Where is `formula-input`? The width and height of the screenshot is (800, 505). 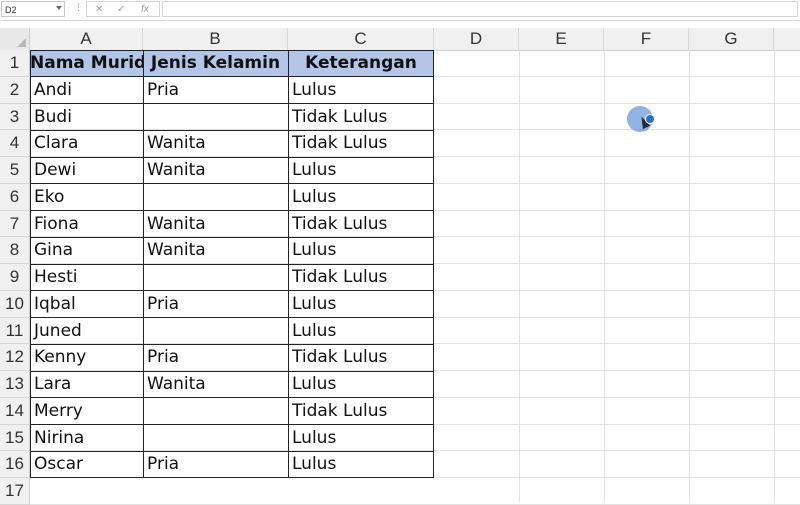
formula-input is located at coordinates (480, 9).